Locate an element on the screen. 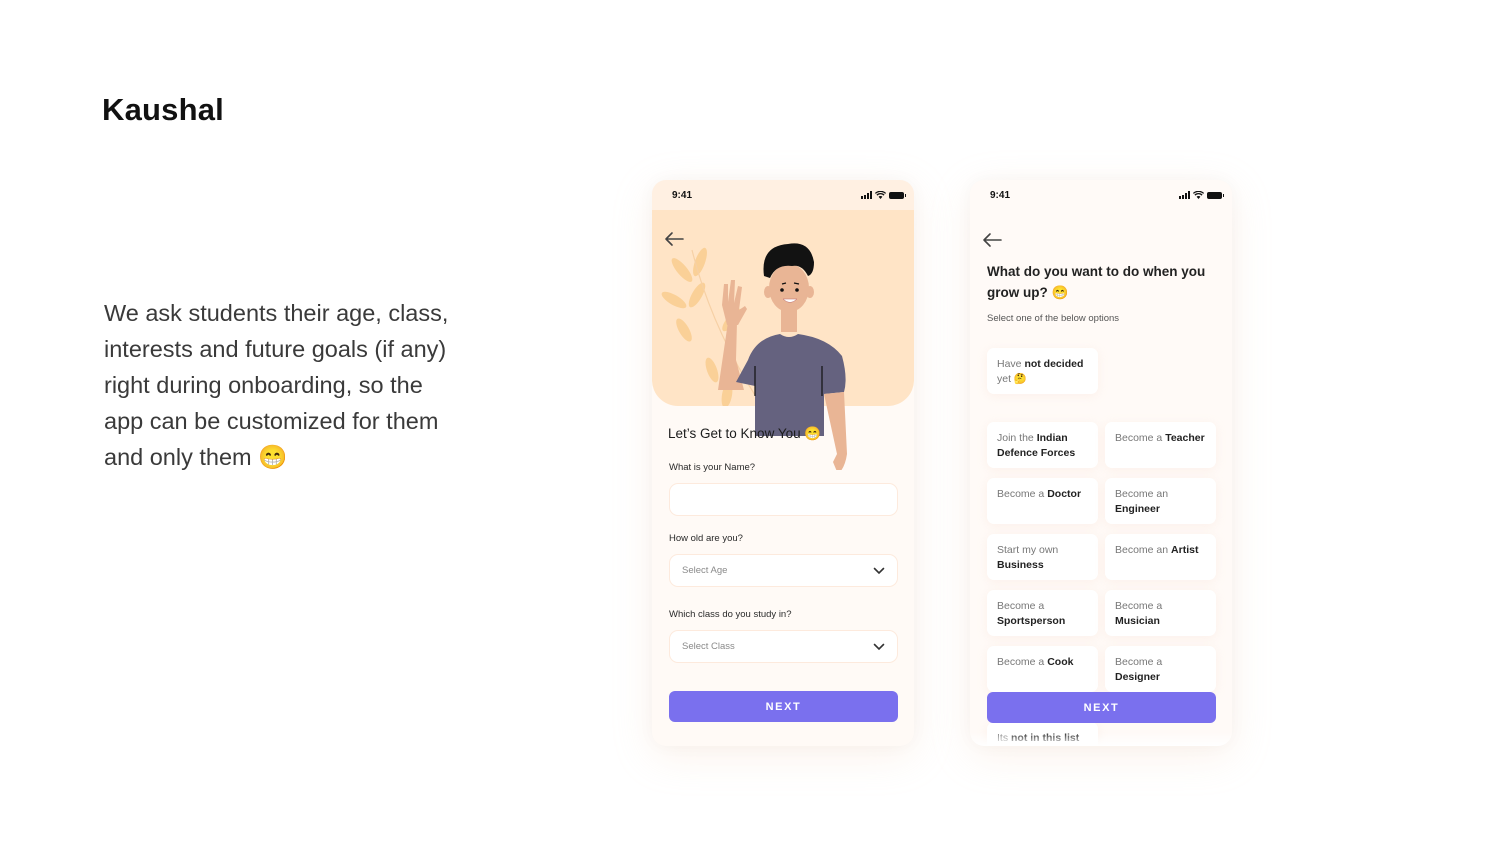 This screenshot has width=1500, height=843. class-select-placeholder: Select Class is located at coordinates (708, 646).